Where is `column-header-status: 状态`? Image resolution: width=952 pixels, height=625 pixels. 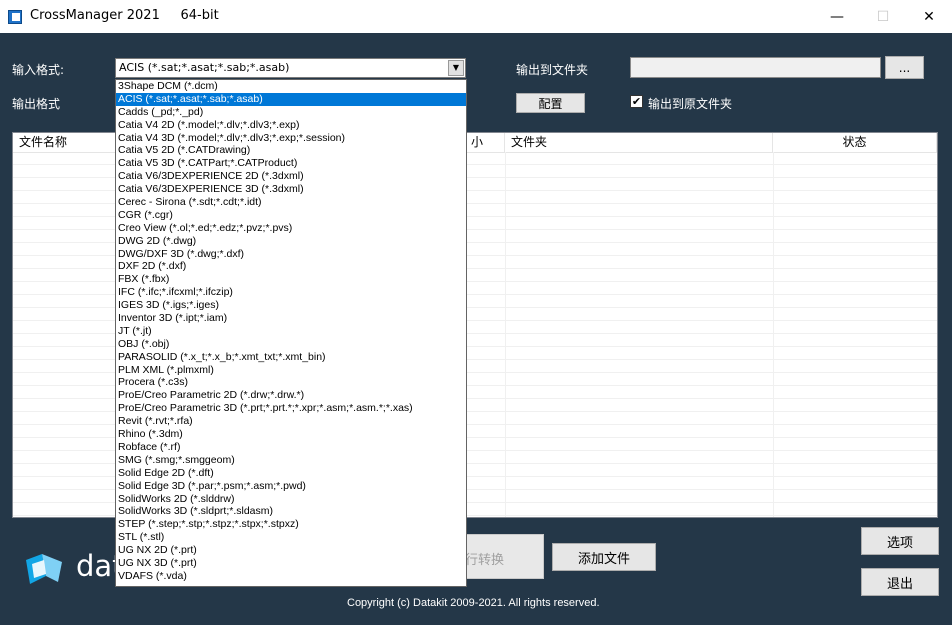
column-header-status: 状态 is located at coordinates (855, 142).